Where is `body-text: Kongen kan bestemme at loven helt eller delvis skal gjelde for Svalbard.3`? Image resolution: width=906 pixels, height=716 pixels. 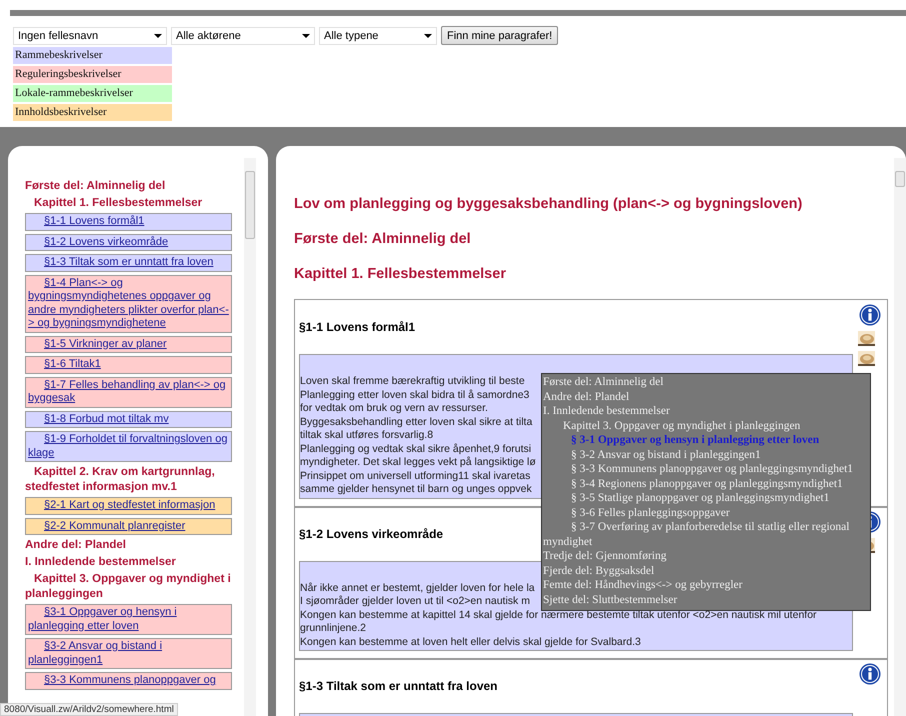
body-text: Kongen kan bestemme at loven helt eller delvis skal gjelde for Svalbard.3 is located at coordinates (470, 642).